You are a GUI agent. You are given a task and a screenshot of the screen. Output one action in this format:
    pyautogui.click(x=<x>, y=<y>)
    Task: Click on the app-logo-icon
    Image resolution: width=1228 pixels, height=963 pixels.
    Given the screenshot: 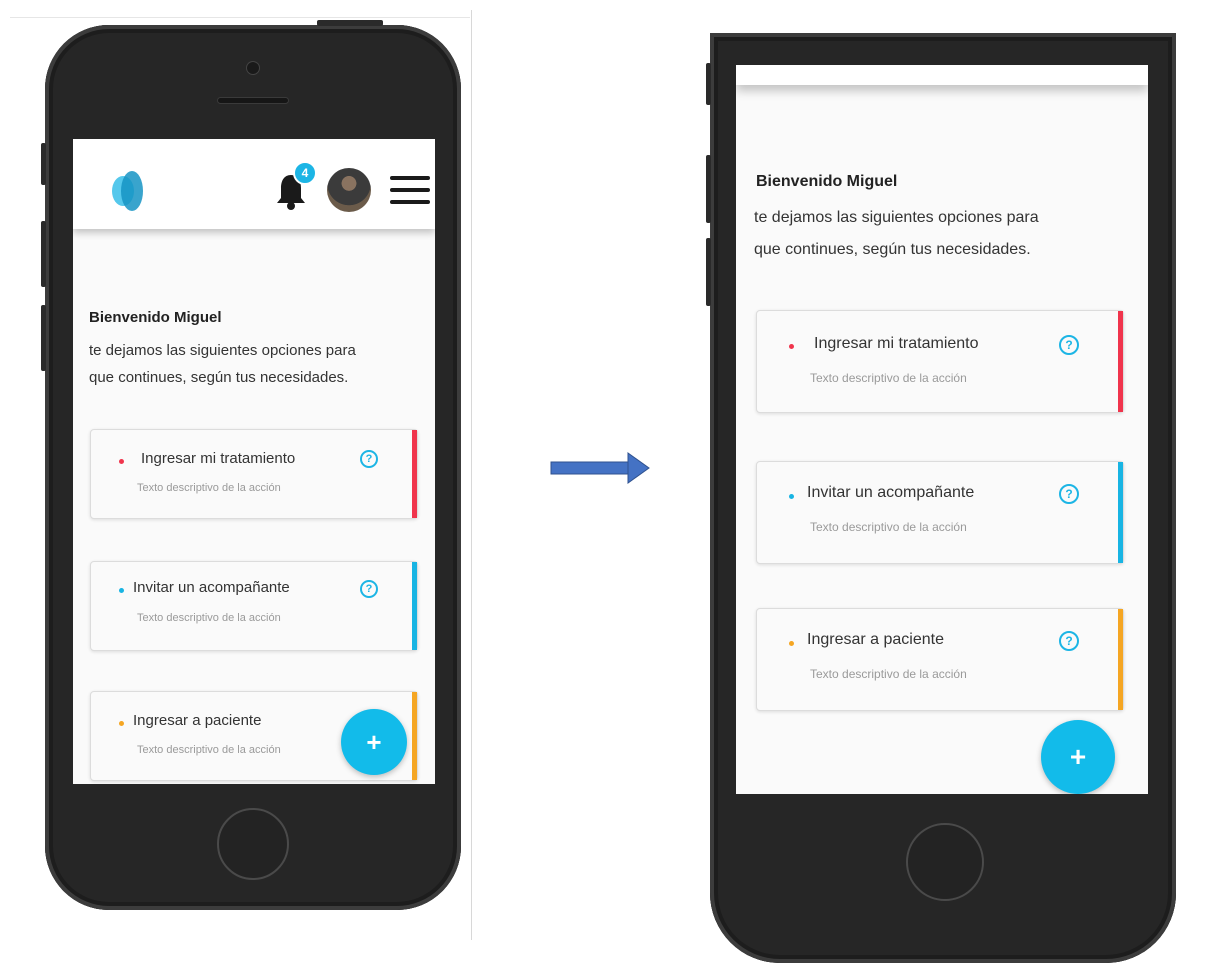 What is the action you would take?
    pyautogui.click(x=128, y=191)
    